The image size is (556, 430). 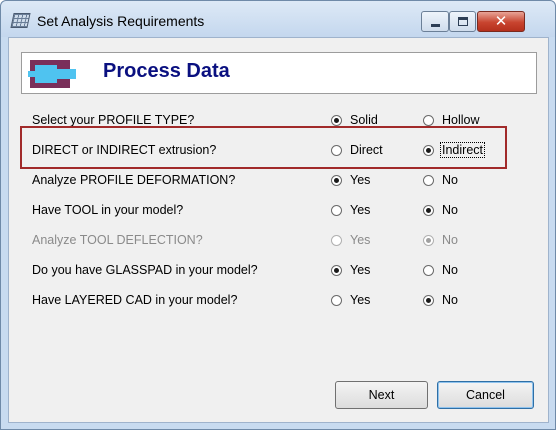 I want to click on question-label: Do you have GLASSPAD in your model?, so click(x=145, y=270).